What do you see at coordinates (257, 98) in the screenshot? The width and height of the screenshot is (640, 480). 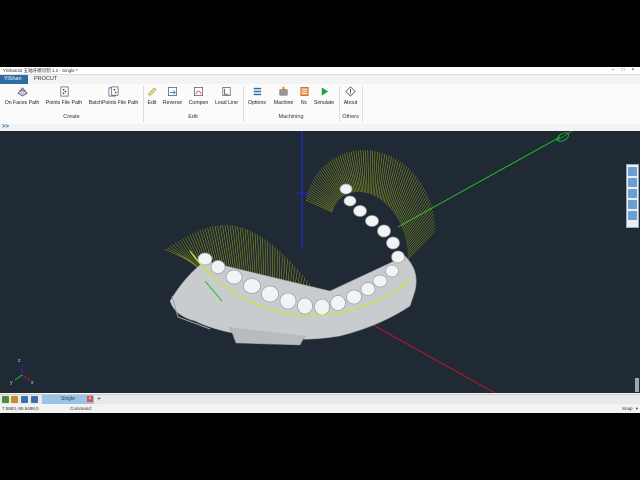 I see `options-button: Options` at bounding box center [257, 98].